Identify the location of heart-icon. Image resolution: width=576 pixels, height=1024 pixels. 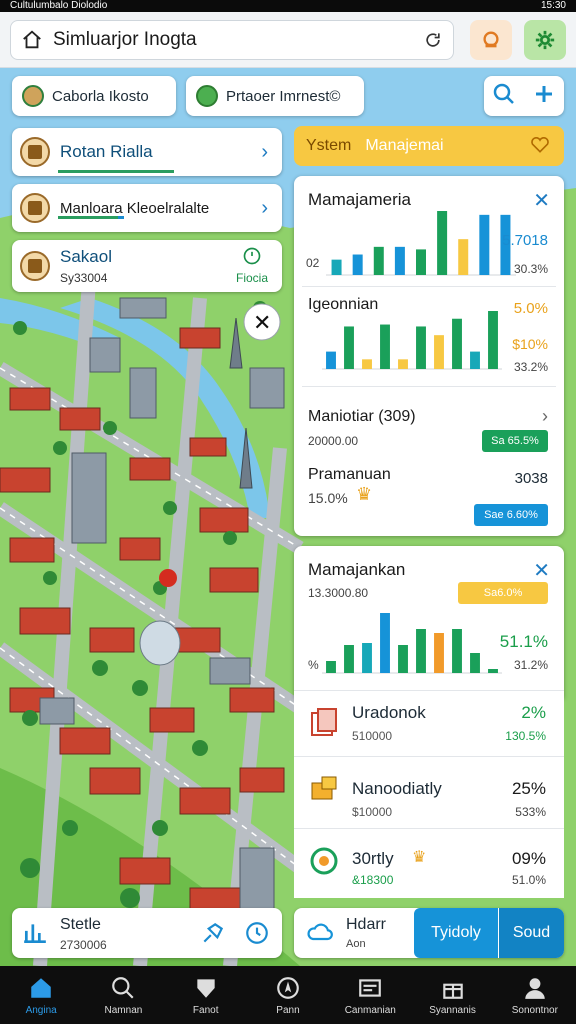
(540, 147).